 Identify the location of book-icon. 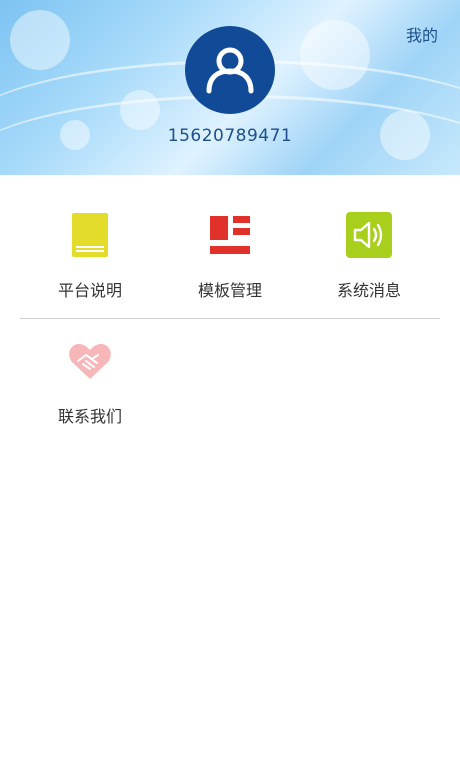
(90, 235).